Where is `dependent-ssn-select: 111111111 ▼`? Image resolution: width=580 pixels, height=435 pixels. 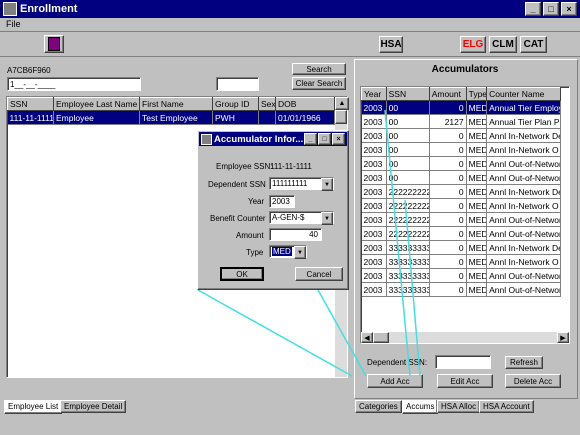 dependent-ssn-select: 111111111 ▼ is located at coordinates (301, 184).